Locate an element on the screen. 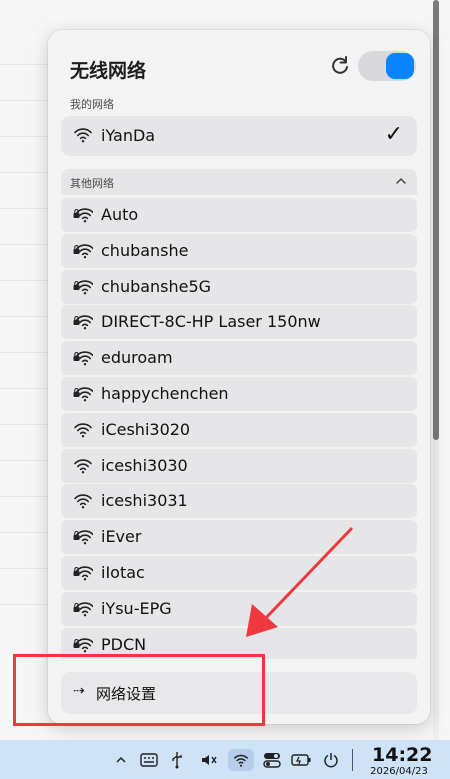 This screenshot has width=450, height=779. network-name: iYsu-EPG is located at coordinates (136, 608).